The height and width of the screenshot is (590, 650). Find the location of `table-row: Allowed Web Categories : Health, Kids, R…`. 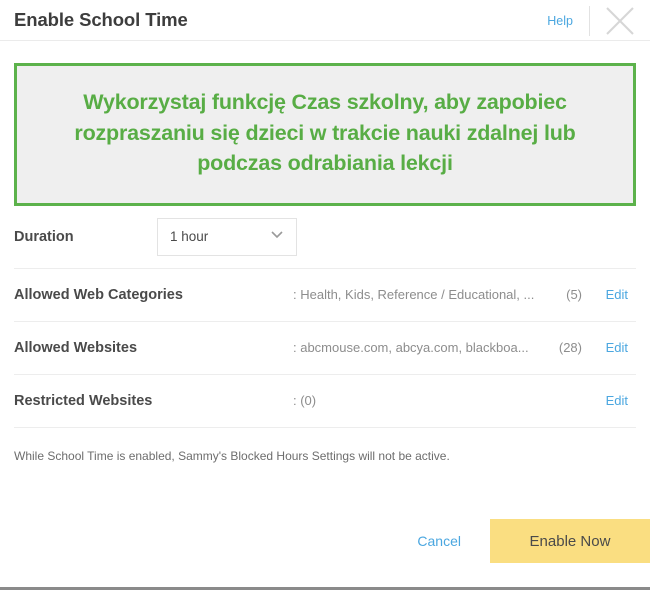

table-row: Allowed Web Categories : Health, Kids, R… is located at coordinates (325, 295).